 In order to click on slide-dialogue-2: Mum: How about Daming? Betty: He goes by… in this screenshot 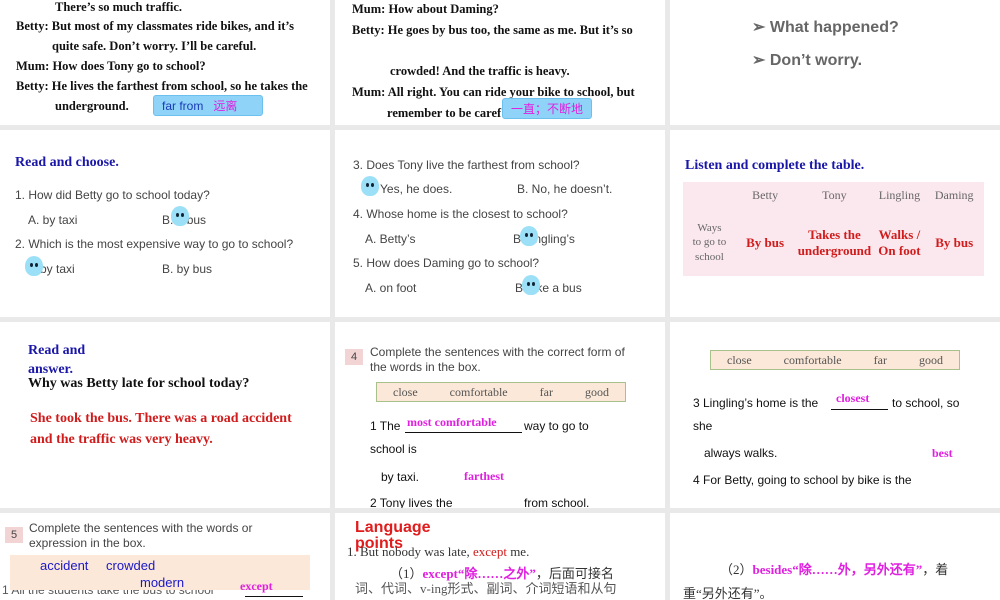, I will do `click(500, 62)`.